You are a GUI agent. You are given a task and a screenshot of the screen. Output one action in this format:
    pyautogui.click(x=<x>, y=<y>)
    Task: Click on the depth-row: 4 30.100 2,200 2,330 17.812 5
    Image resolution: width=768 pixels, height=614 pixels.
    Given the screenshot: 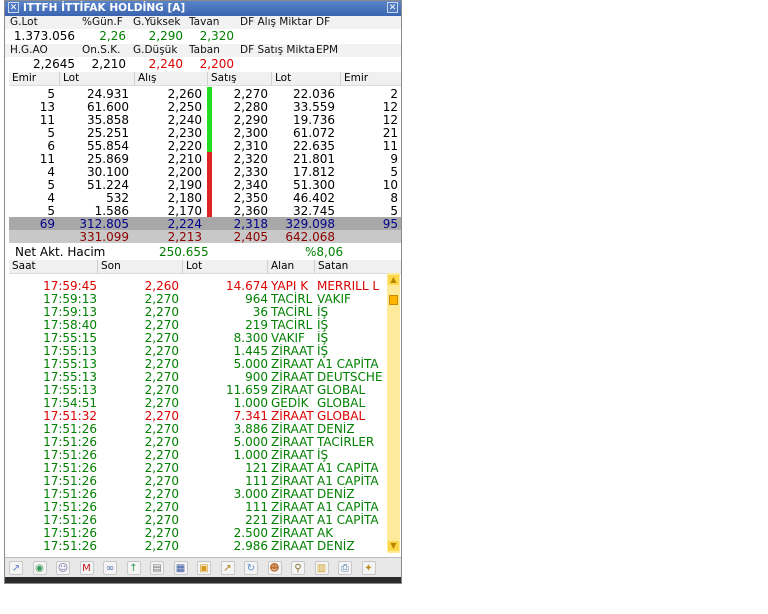 What is the action you would take?
    pyautogui.click(x=205, y=172)
    